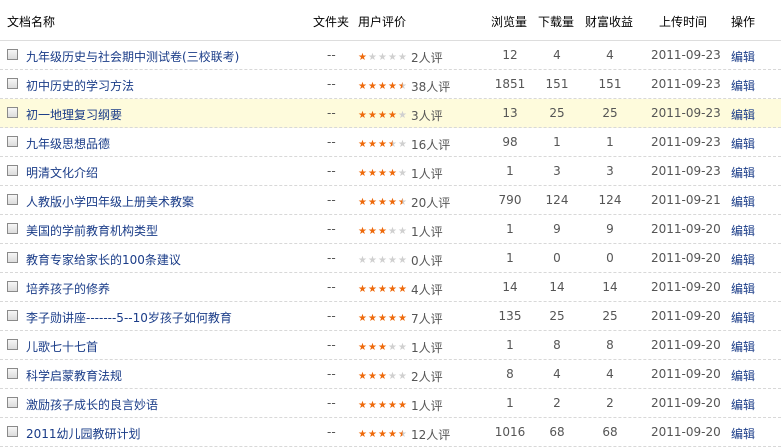  I want to click on doc-title-link: 科学启蒙教育法规, so click(74, 375).